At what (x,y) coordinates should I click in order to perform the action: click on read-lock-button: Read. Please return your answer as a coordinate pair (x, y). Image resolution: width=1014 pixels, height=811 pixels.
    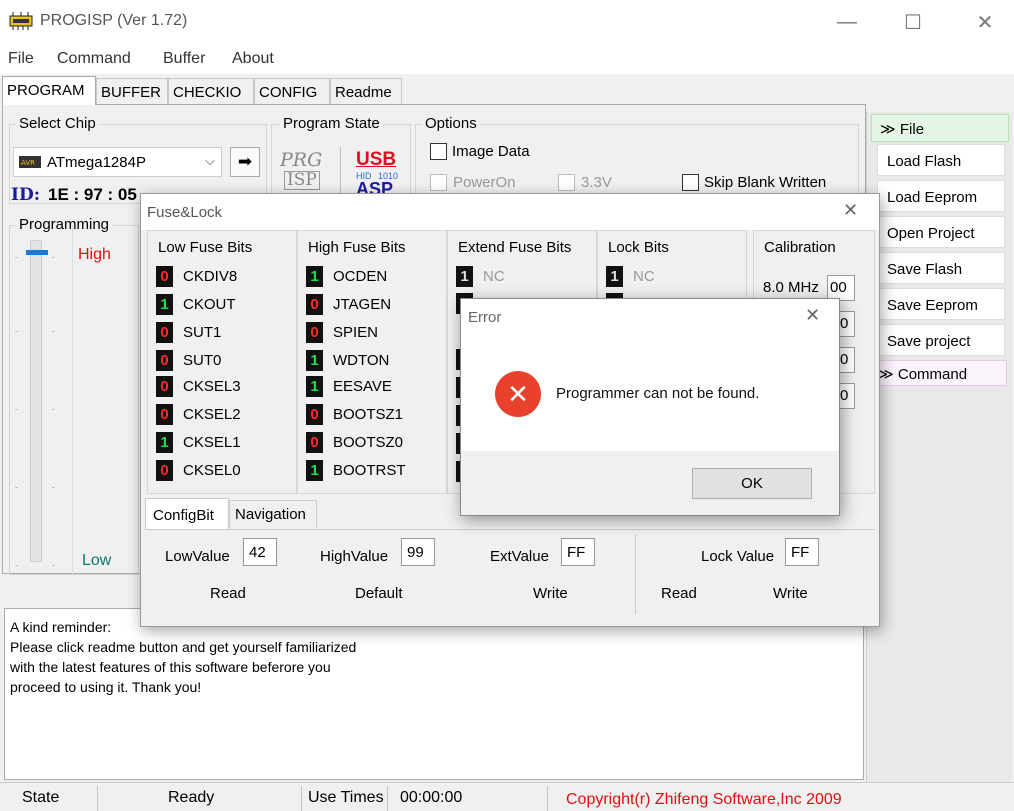
    Looking at the image, I should click on (679, 593).